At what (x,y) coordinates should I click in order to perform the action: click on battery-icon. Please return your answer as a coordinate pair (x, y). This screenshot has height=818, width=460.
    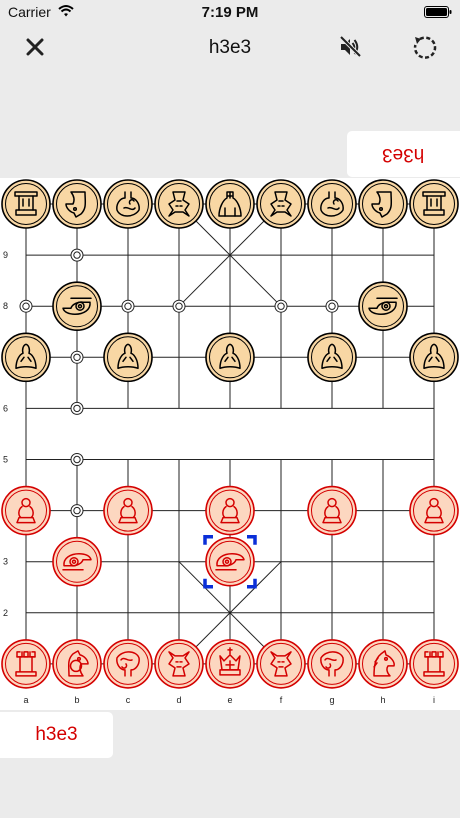
    Looking at the image, I should click on (438, 12).